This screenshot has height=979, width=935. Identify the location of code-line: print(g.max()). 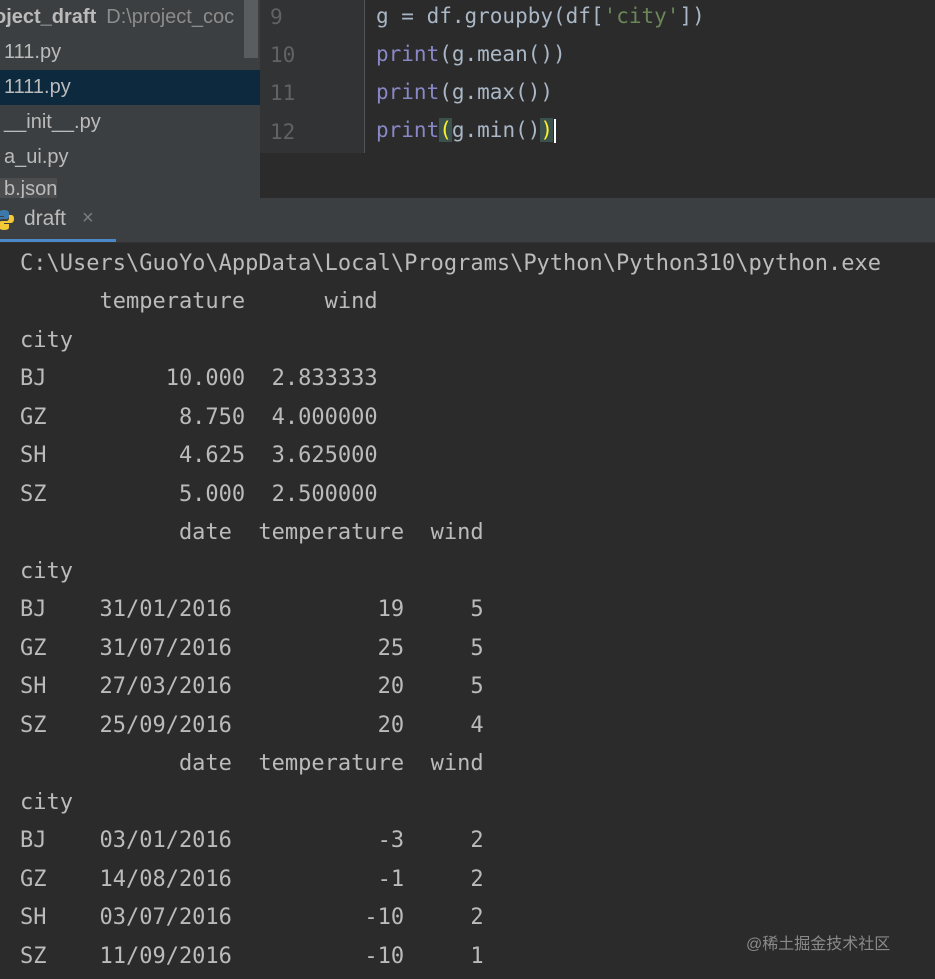
(464, 92).